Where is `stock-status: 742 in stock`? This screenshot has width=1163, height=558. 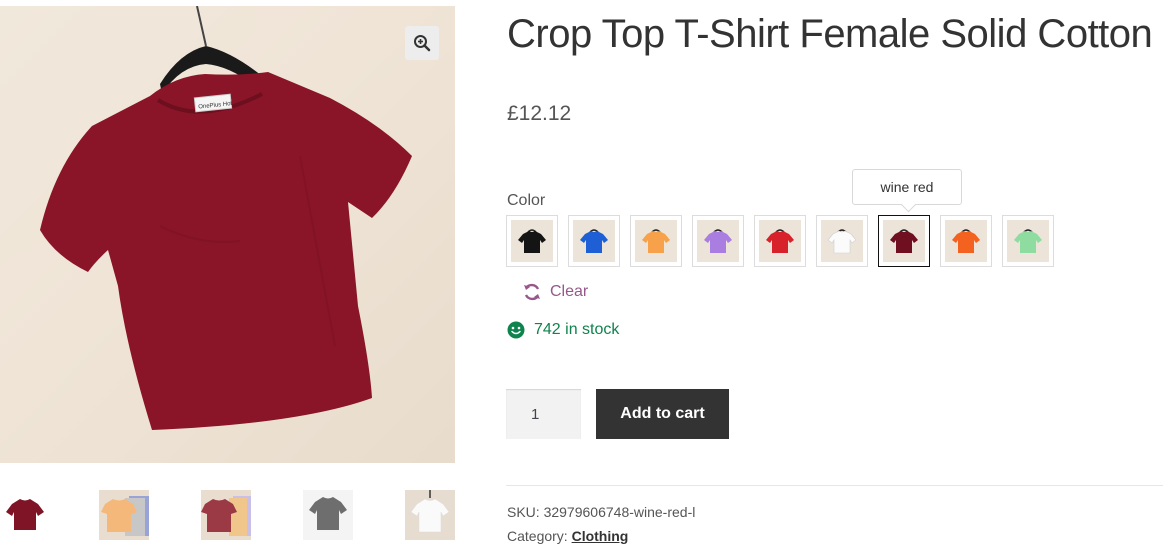 stock-status: 742 in stock is located at coordinates (563, 330).